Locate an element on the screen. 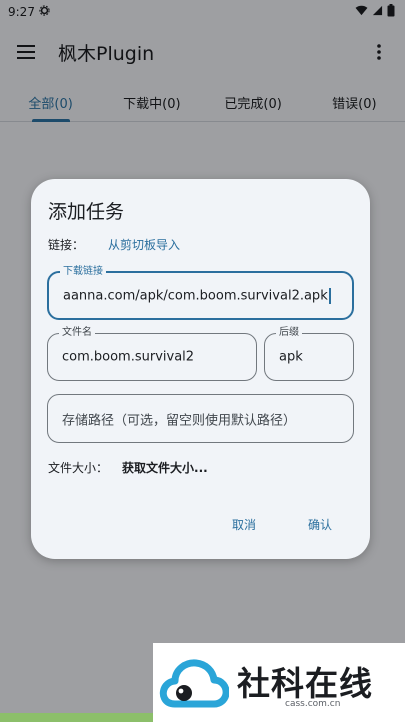  extension-field-value: apk is located at coordinates (291, 357).